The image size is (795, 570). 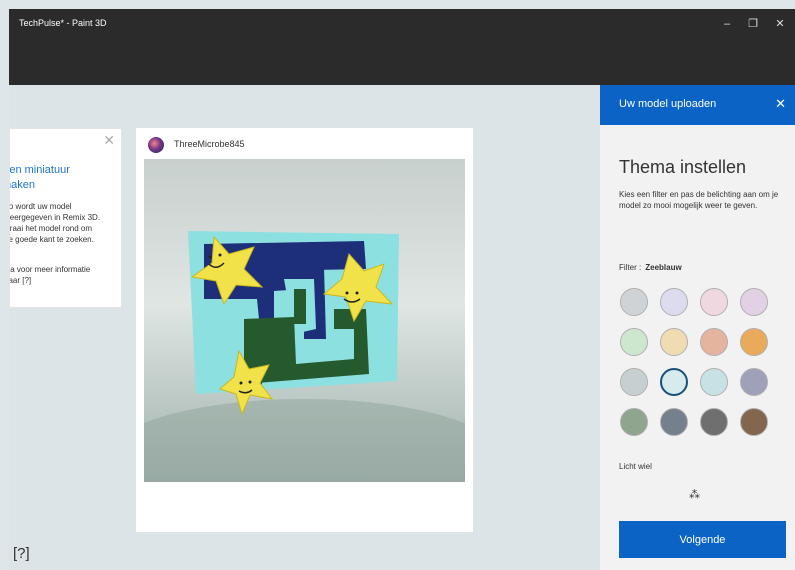 What do you see at coordinates (23, 185) in the screenshot?
I see `tip-title-line-2: maken` at bounding box center [23, 185].